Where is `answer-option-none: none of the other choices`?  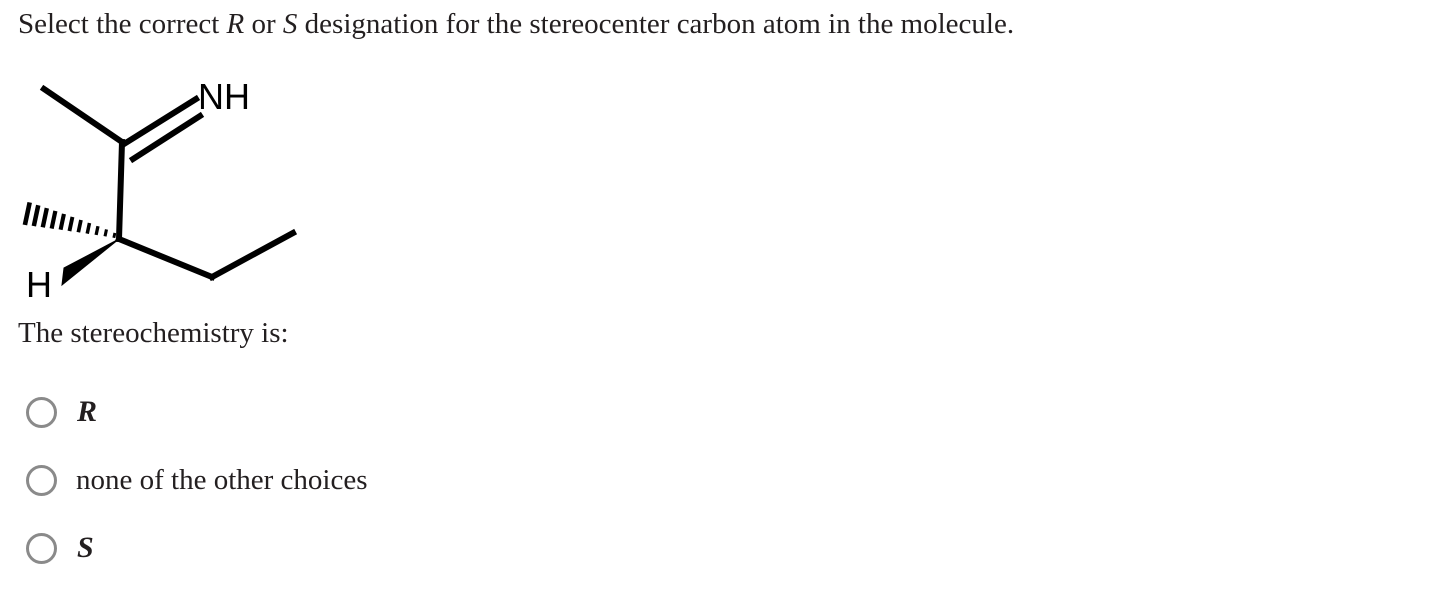
answer-option-none: none of the other choices is located at coordinates (476, 480).